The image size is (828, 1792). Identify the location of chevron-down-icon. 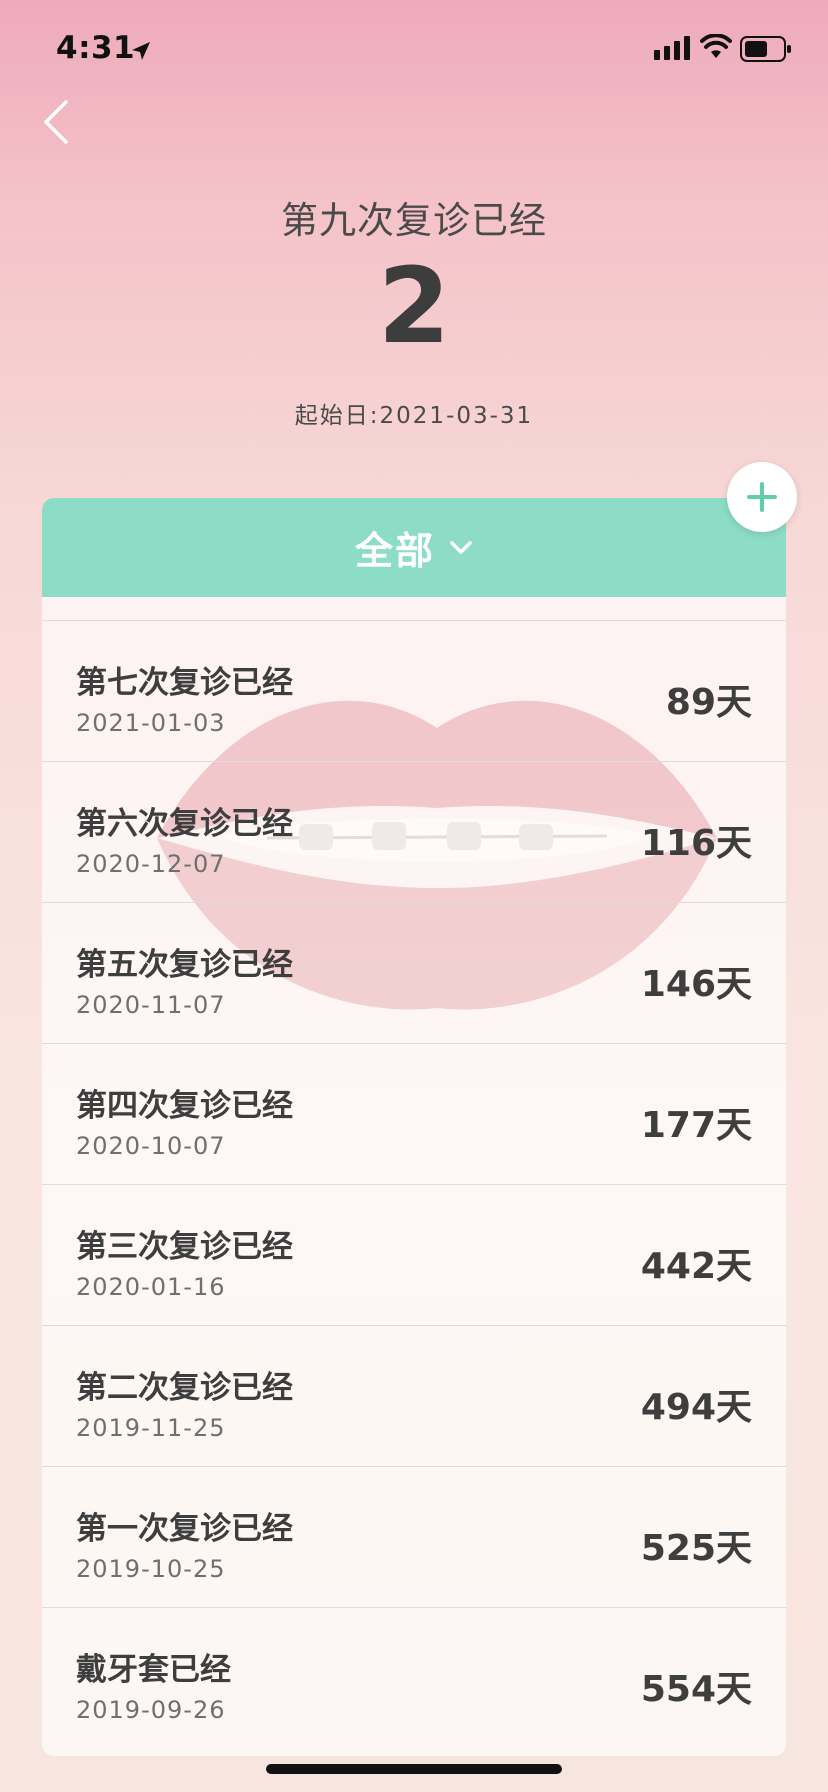
(461, 547).